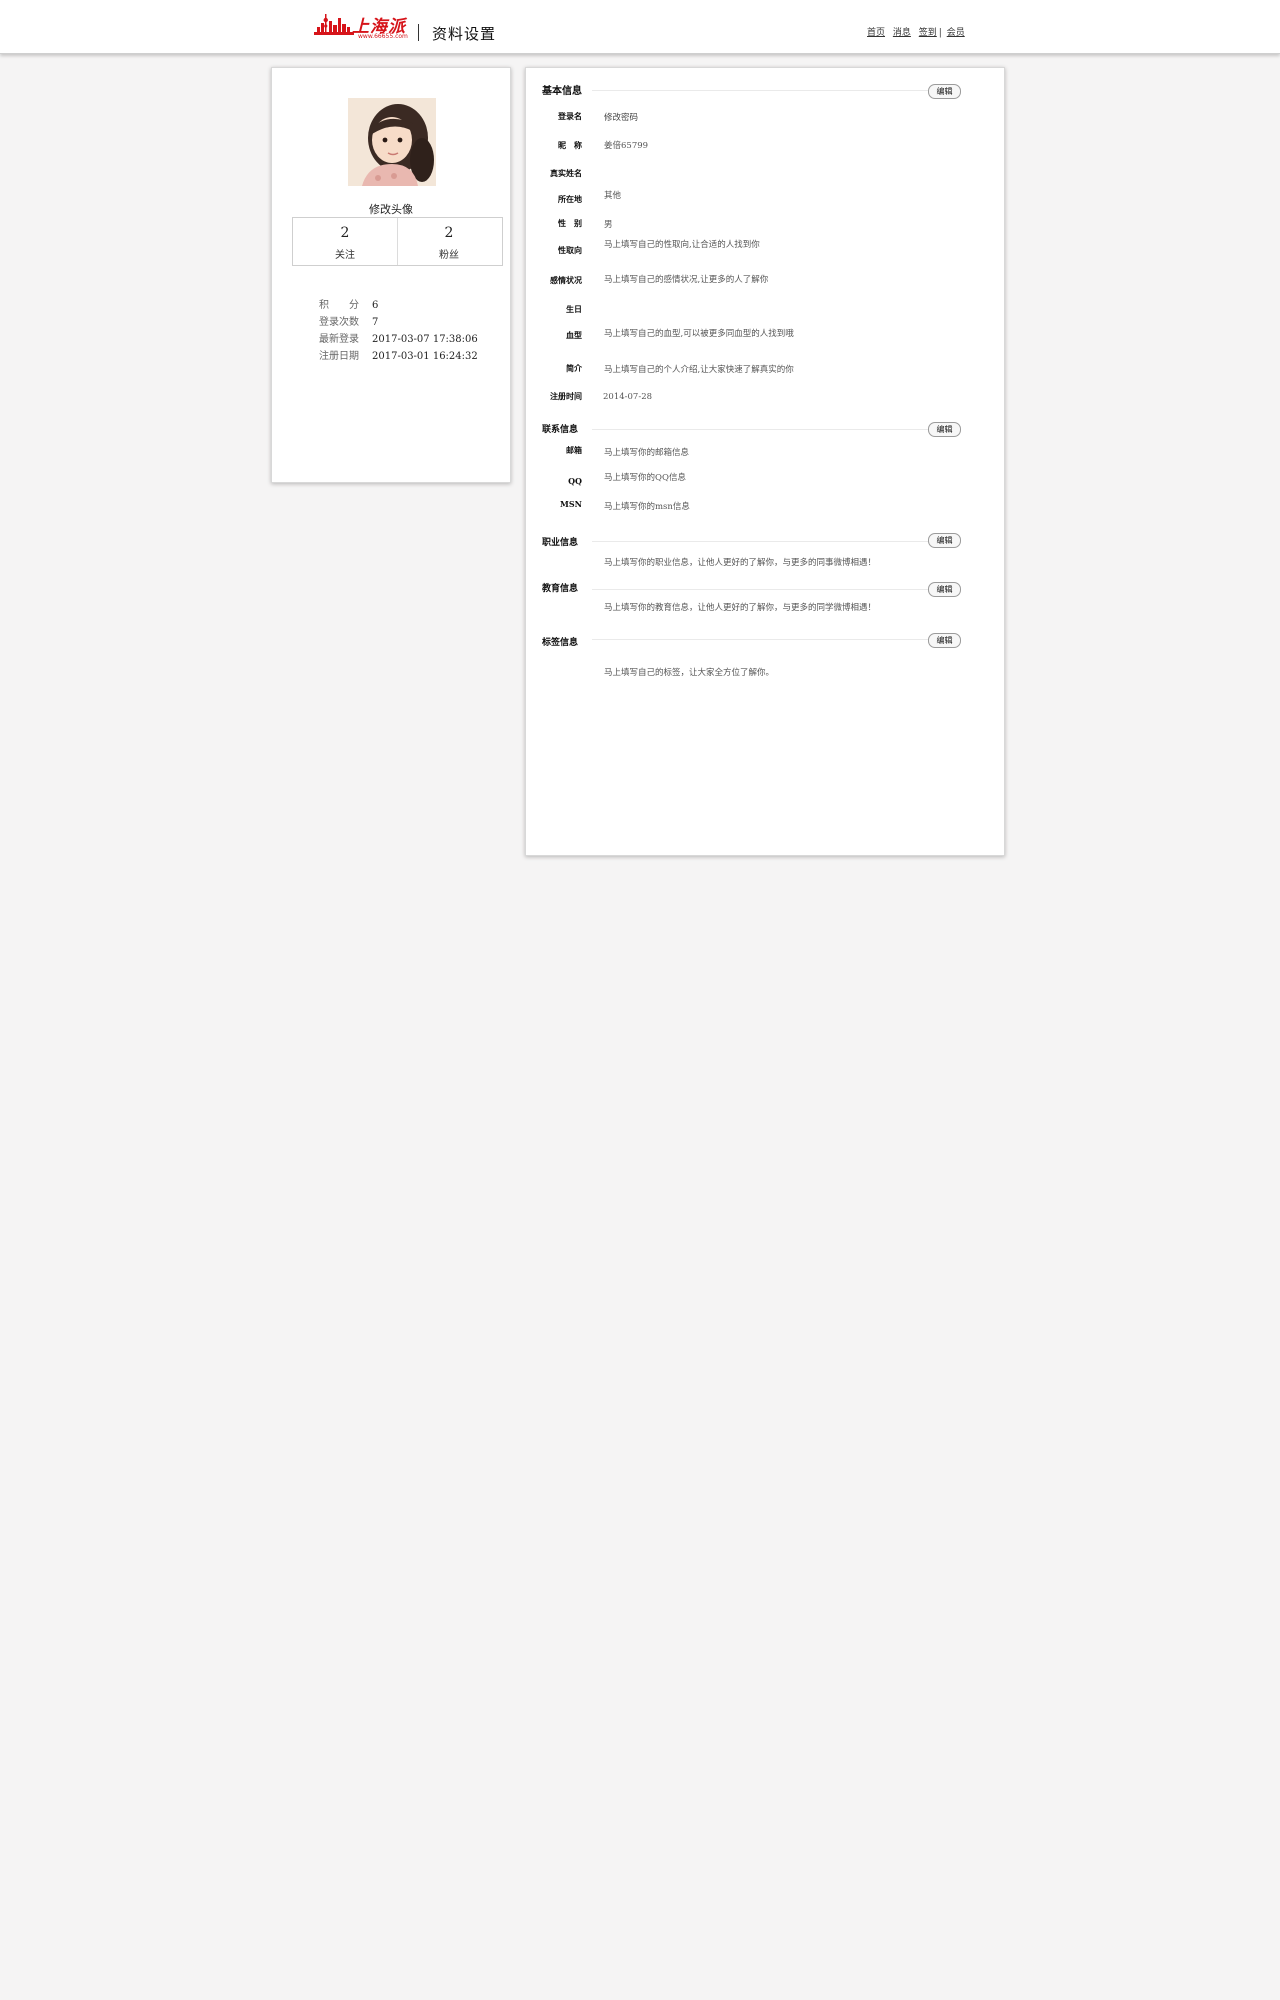 Image resolution: width=1280 pixels, height=2000 pixels. I want to click on fans-count: 2, so click(449, 233).